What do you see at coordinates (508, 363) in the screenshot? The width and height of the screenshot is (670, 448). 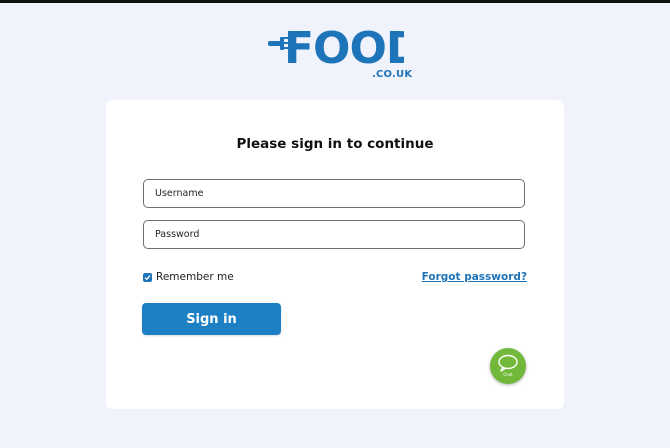 I see `chat-bubble-icon` at bounding box center [508, 363].